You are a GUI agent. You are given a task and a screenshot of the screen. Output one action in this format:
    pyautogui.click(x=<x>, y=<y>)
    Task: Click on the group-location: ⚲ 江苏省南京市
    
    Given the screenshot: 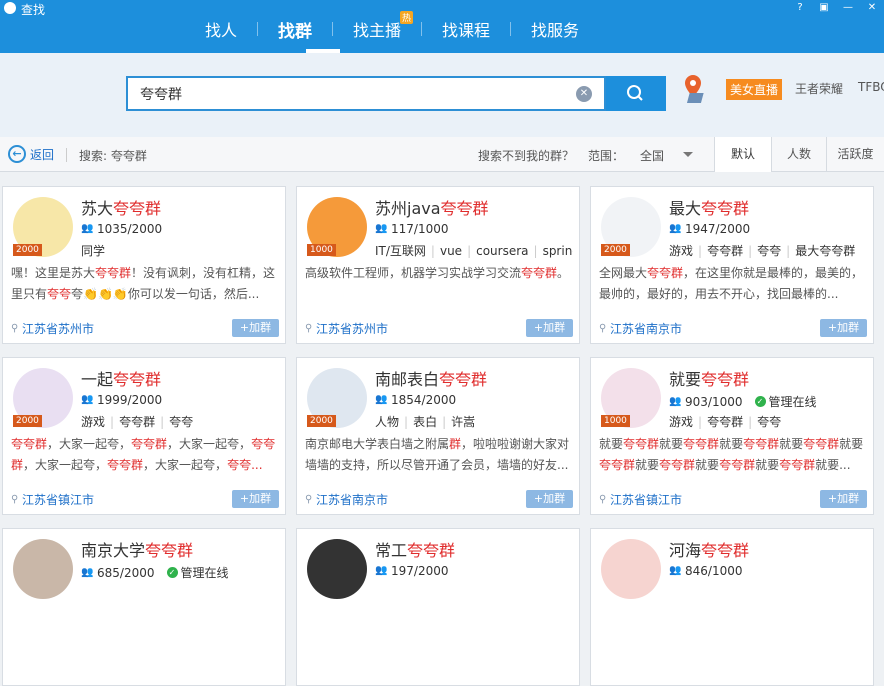 What is the action you would take?
    pyautogui.click(x=346, y=499)
    